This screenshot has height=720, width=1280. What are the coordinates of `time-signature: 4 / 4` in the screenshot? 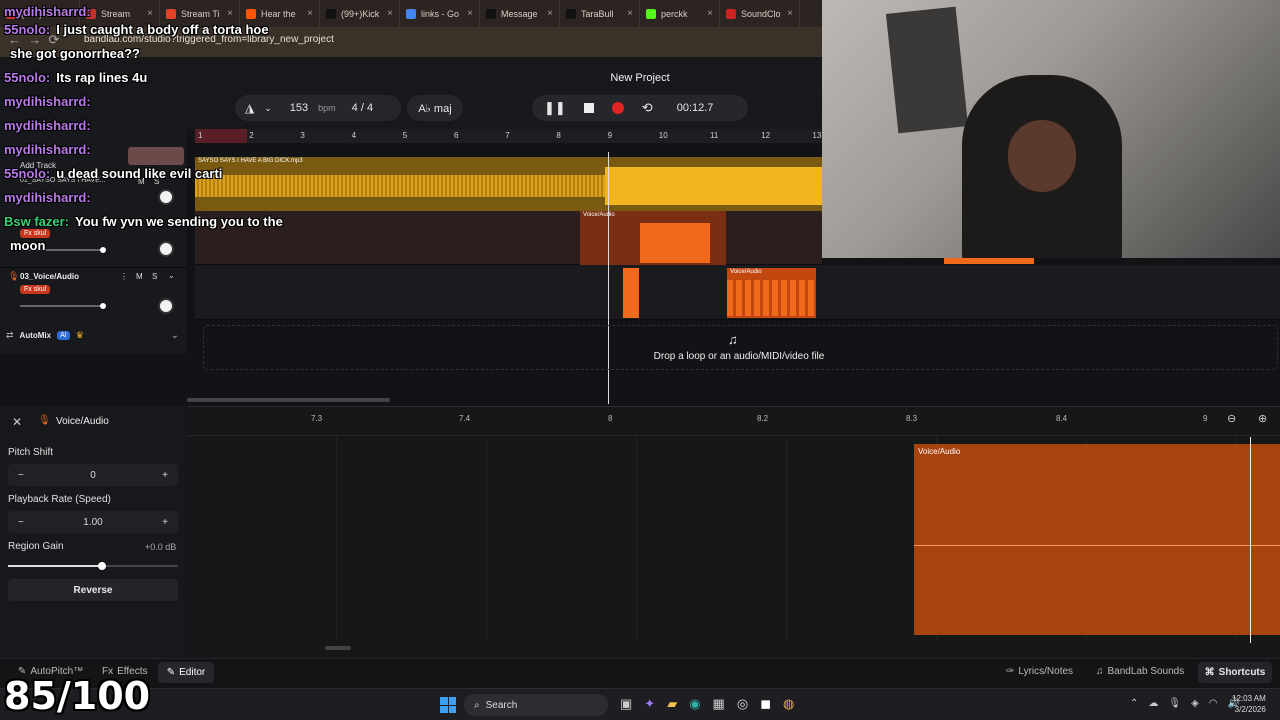 It's located at (362, 108).